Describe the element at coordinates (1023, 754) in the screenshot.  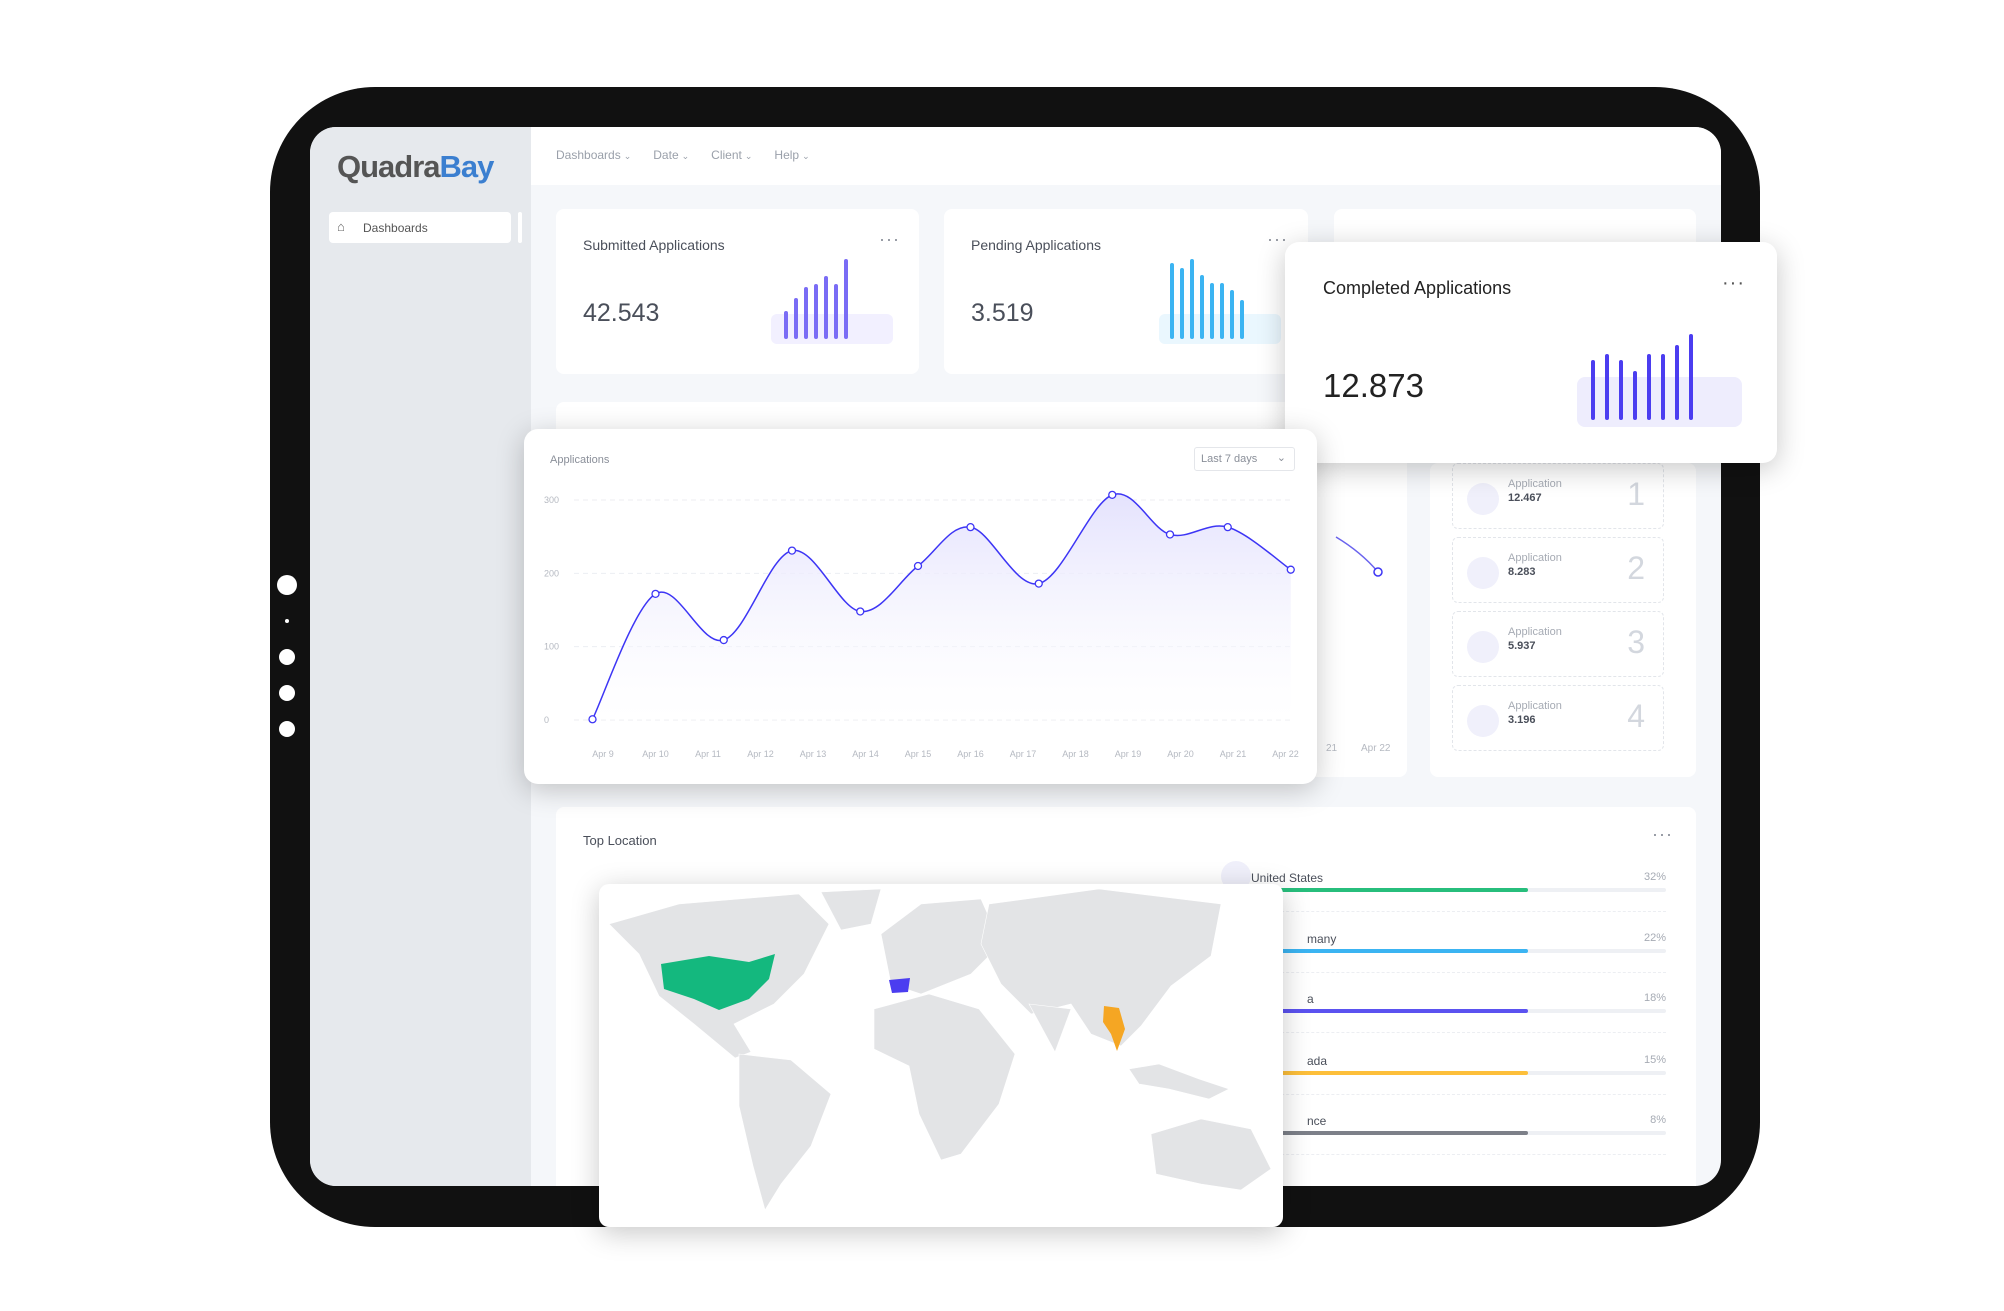
I see `x-tick-label: Apr 17` at that location.